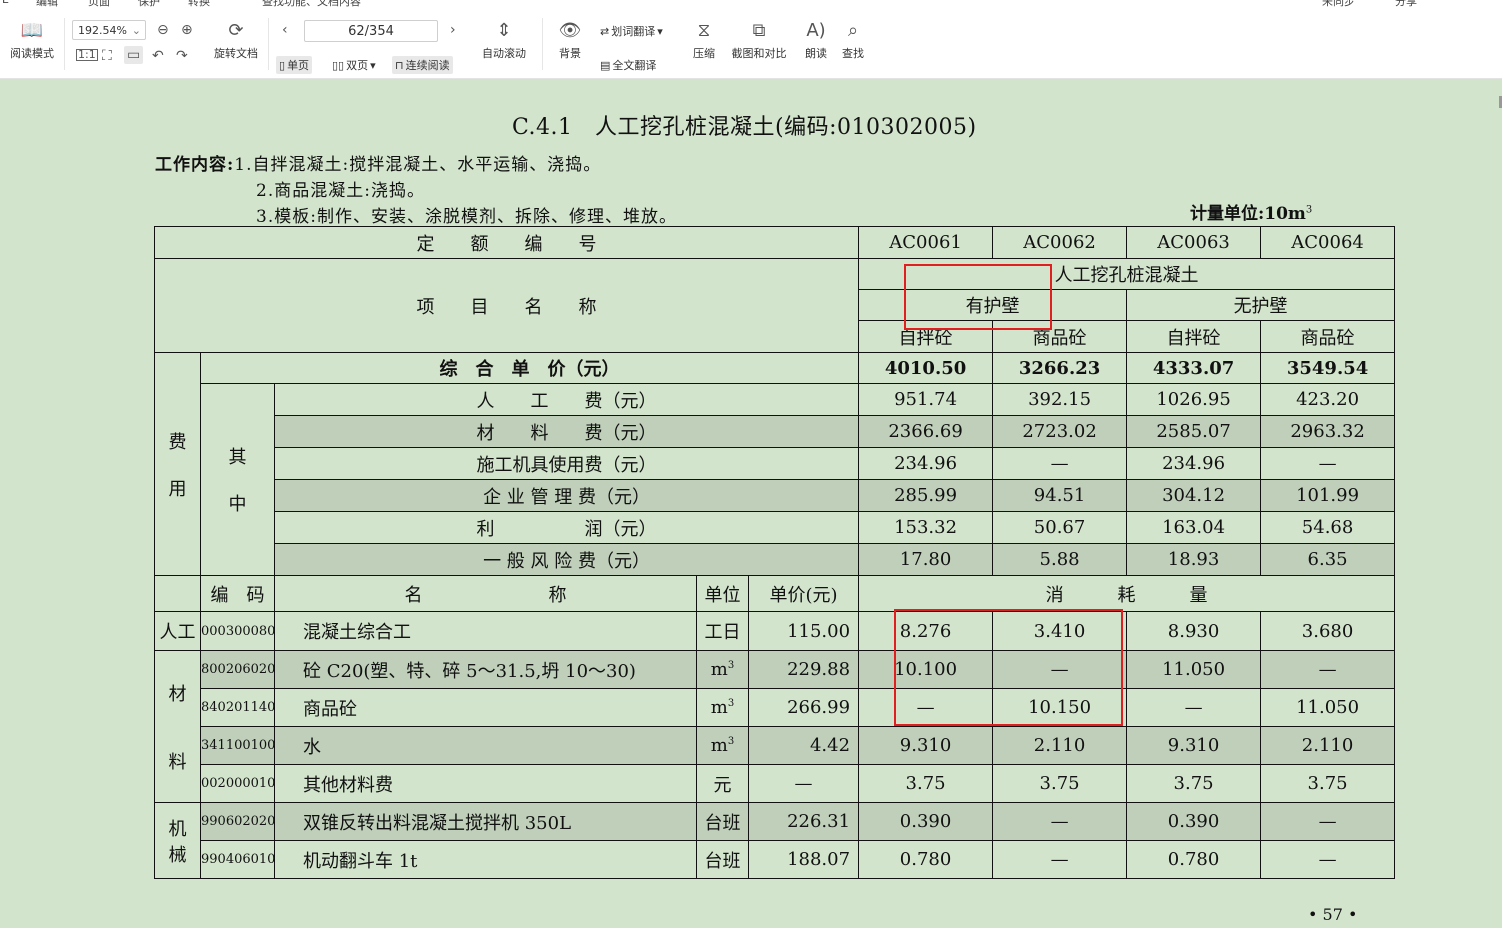 The width and height of the screenshot is (1502, 928). What do you see at coordinates (853, 30) in the screenshot?
I see `search-icon: ⌕` at bounding box center [853, 30].